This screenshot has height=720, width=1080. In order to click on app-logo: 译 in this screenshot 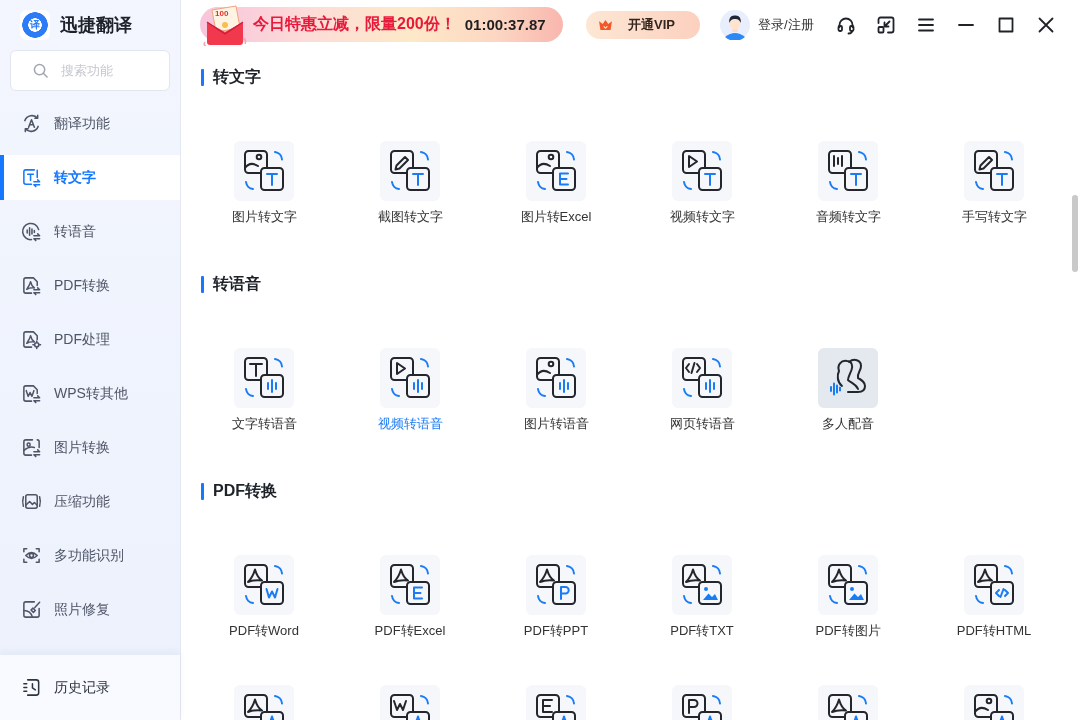, I will do `click(35, 25)`.